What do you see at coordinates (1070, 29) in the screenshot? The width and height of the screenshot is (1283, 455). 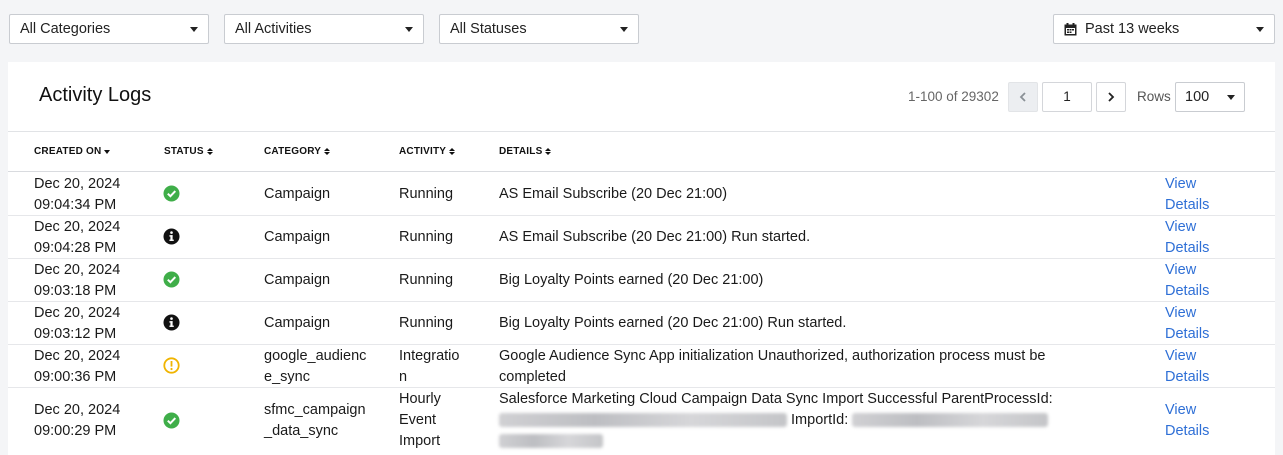 I see `calendar-icon` at bounding box center [1070, 29].